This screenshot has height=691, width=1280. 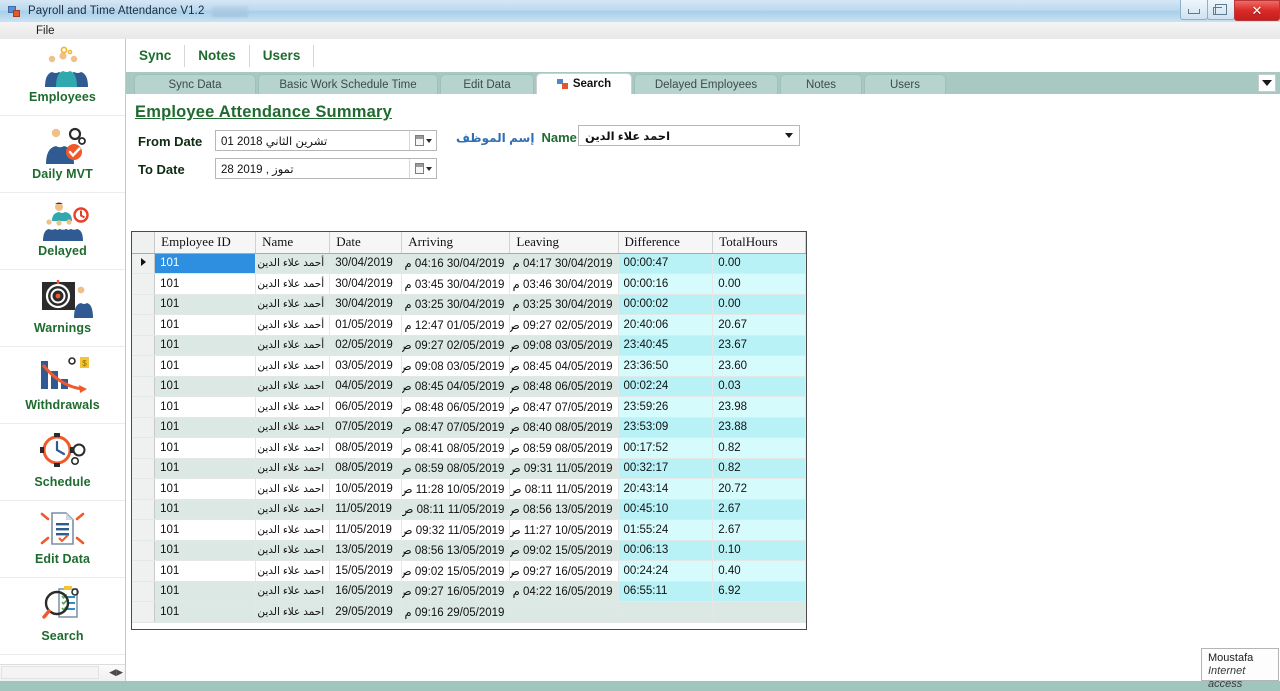 What do you see at coordinates (456, 427) in the screenshot?
I see `cell-arriving: 07/05/2019 08:47 ص` at bounding box center [456, 427].